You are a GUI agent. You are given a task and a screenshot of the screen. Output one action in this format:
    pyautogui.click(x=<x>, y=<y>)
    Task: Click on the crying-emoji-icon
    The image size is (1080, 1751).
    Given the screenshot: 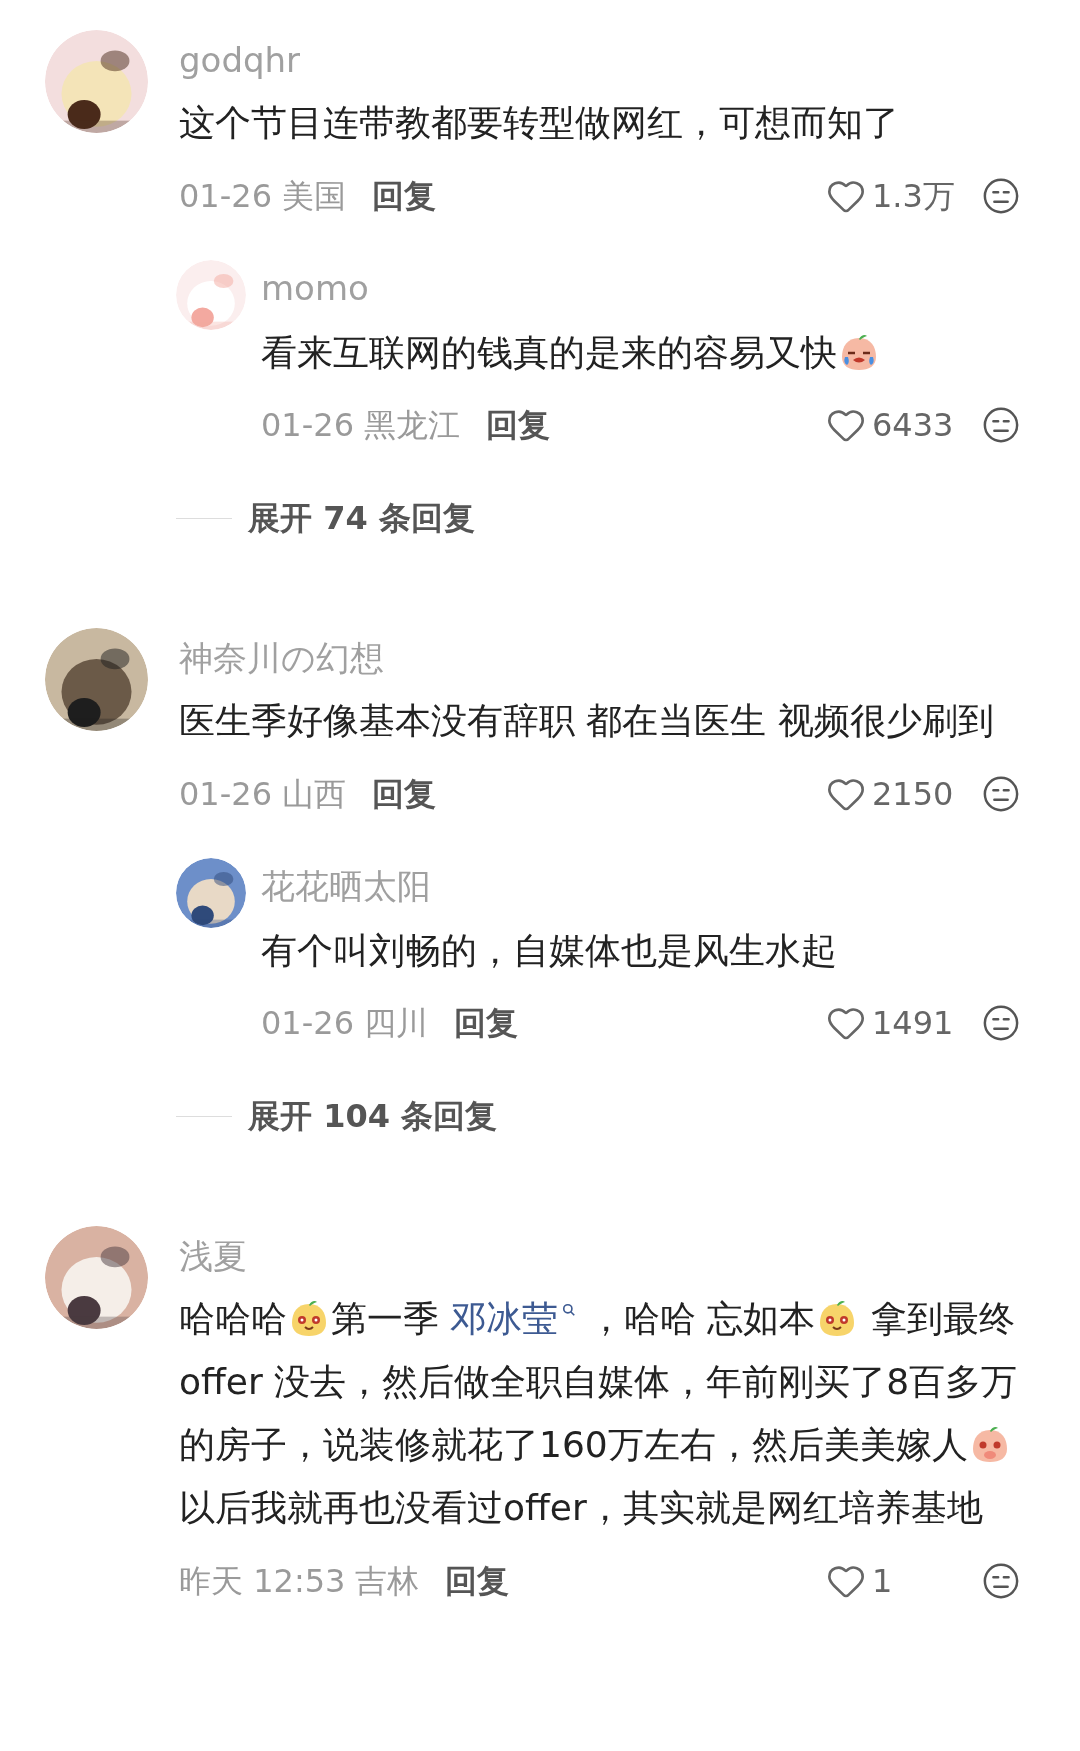 What is the action you would take?
    pyautogui.click(x=859, y=353)
    